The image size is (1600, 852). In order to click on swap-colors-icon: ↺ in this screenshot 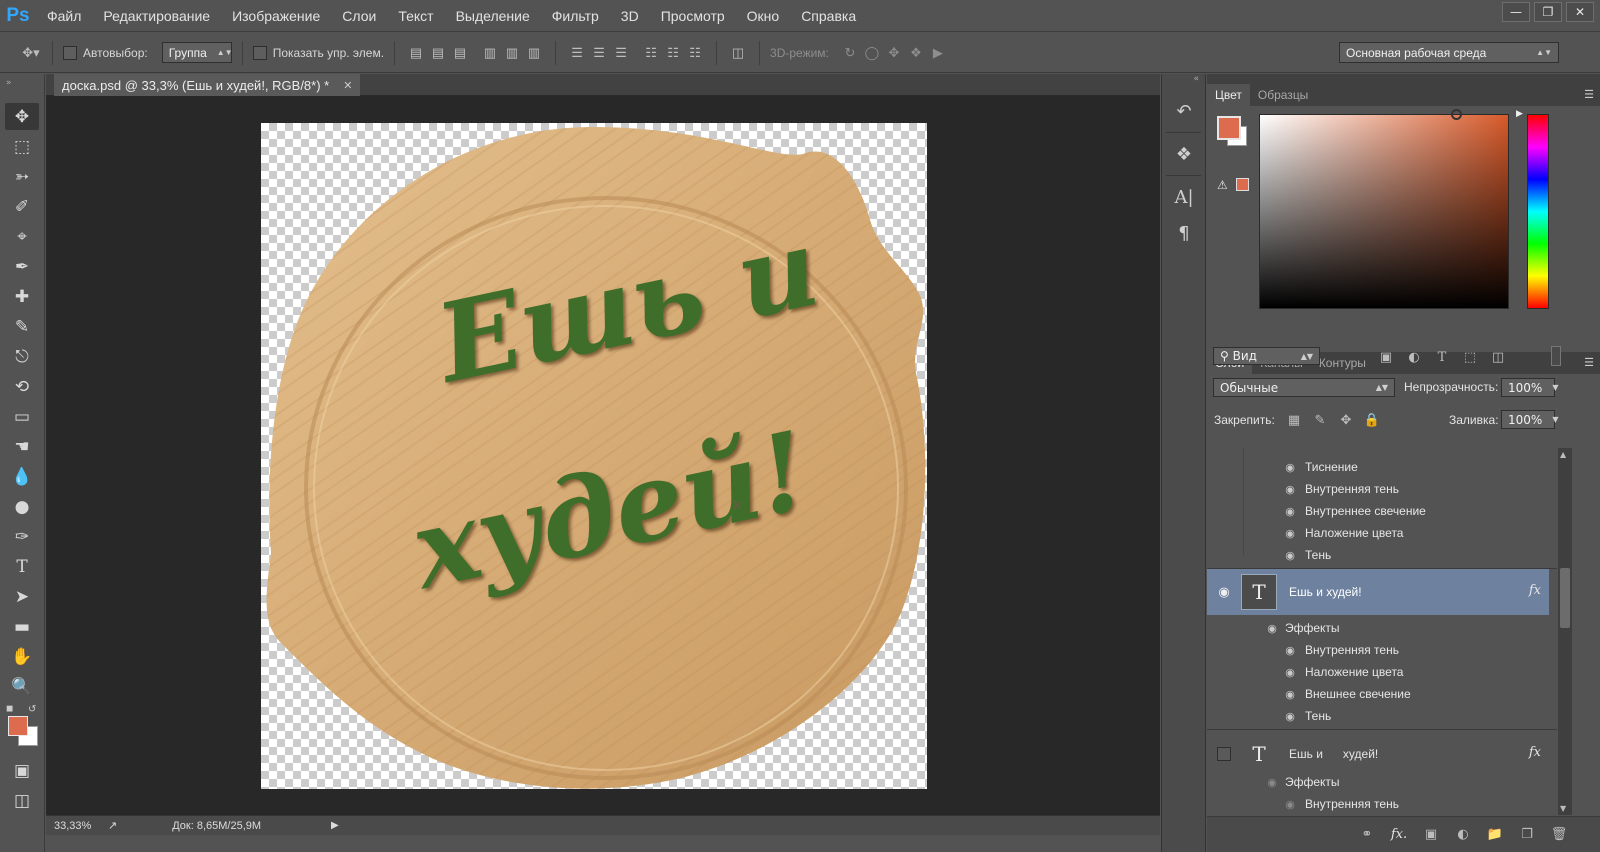, I will do `click(32, 709)`.